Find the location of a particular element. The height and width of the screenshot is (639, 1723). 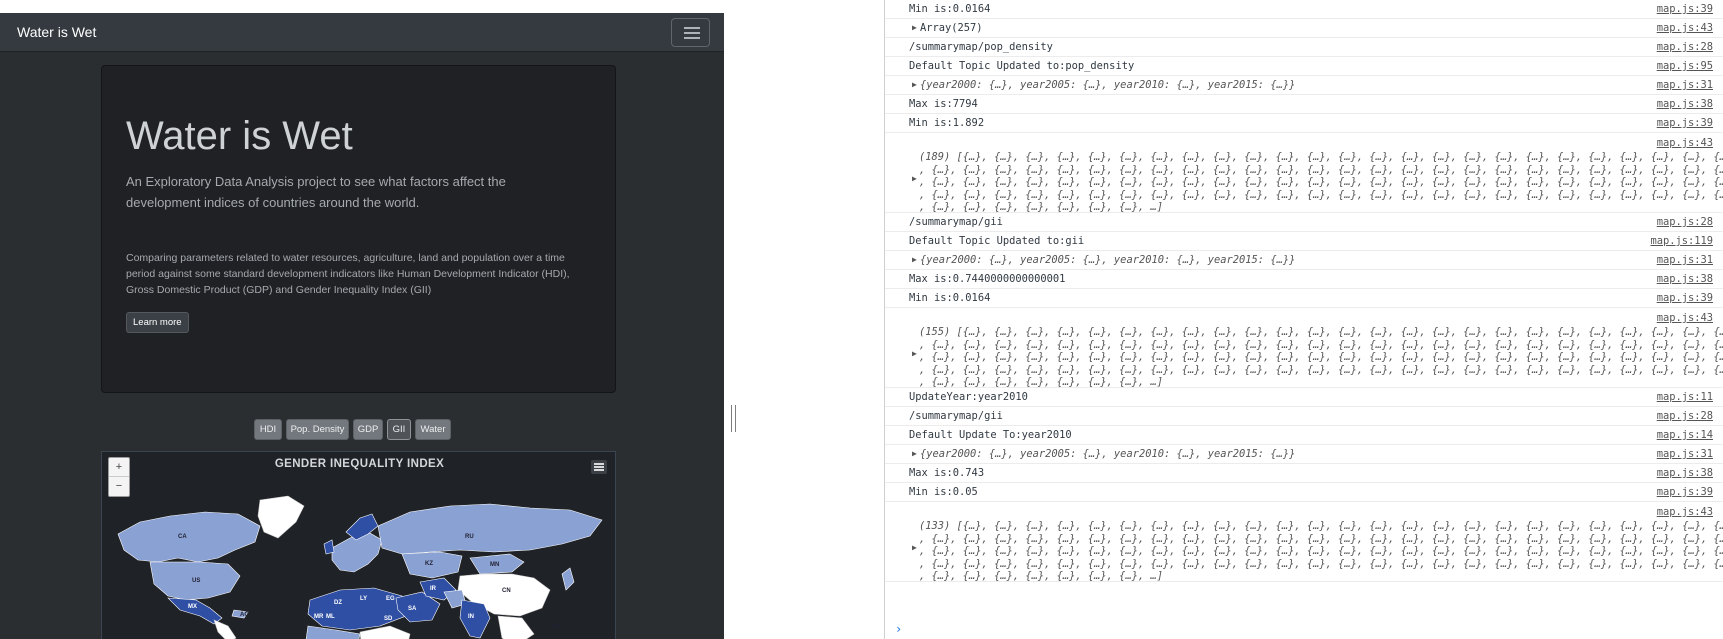

country-japan is located at coordinates (568, 579).